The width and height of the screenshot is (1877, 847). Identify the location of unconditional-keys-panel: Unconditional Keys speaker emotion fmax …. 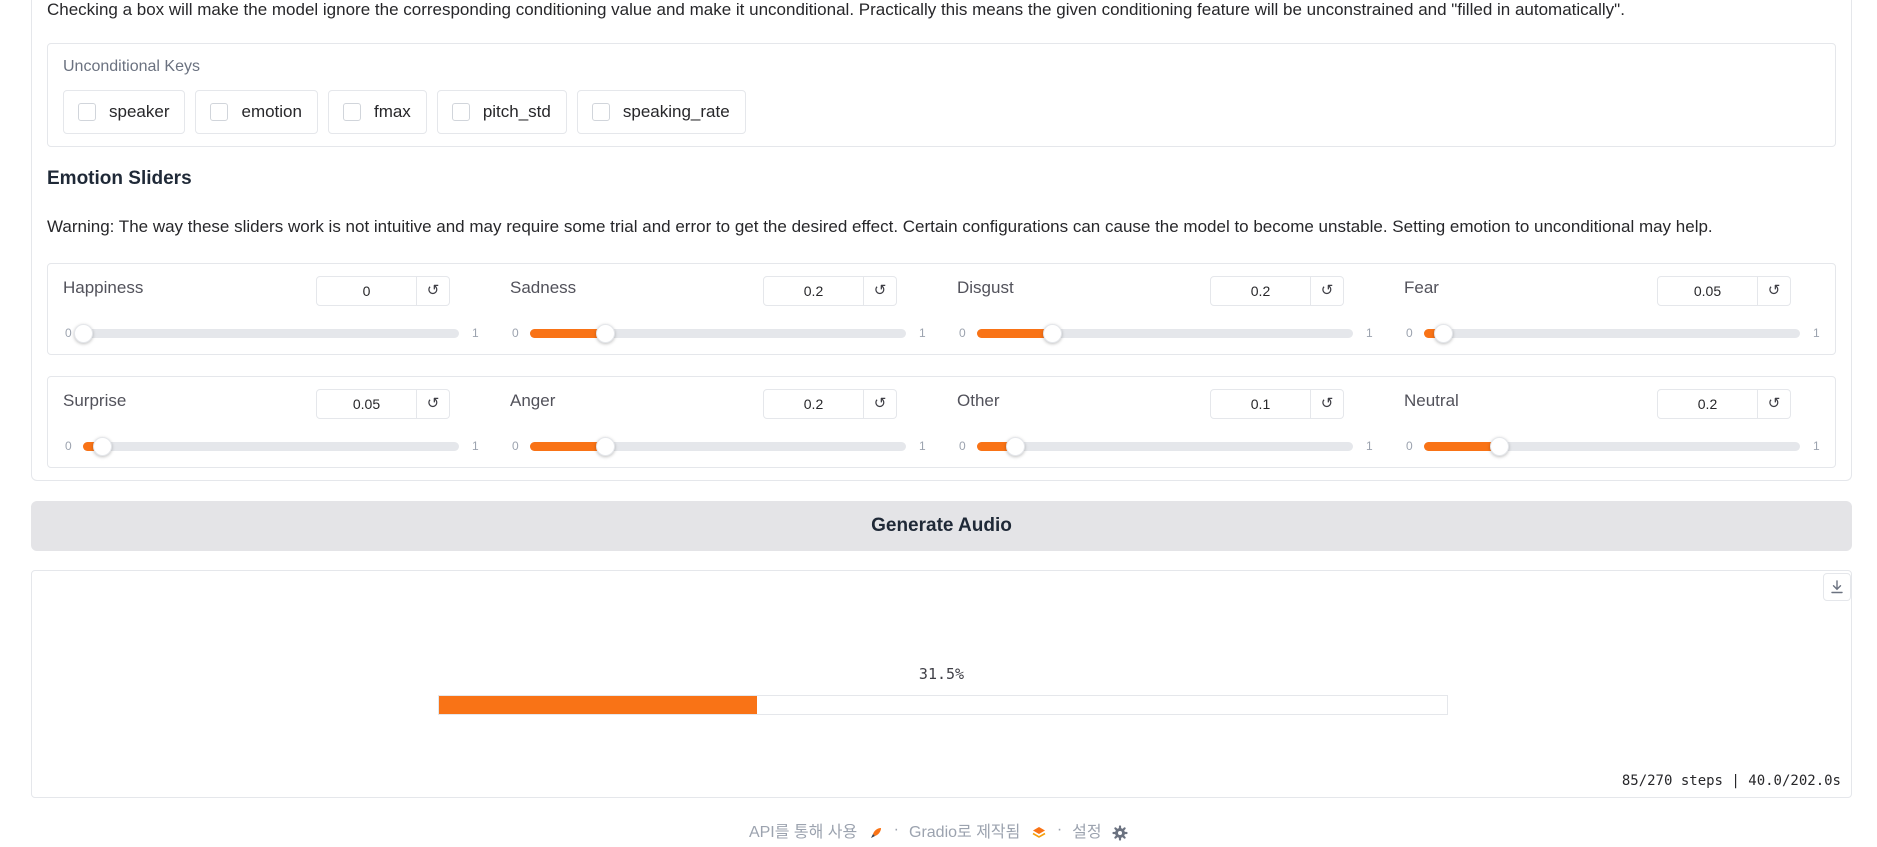
(941, 95).